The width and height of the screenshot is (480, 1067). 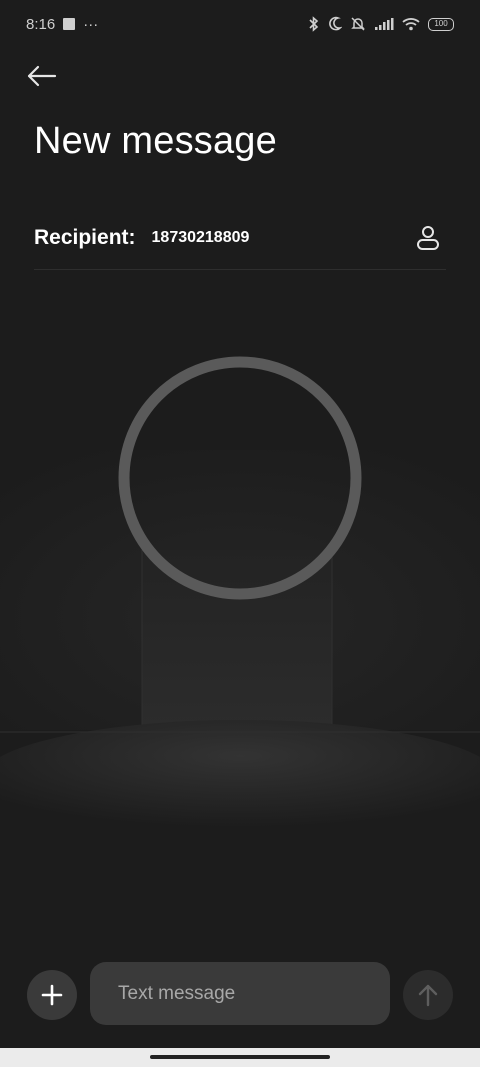 I want to click on arrow-up-icon, so click(x=428, y=995).